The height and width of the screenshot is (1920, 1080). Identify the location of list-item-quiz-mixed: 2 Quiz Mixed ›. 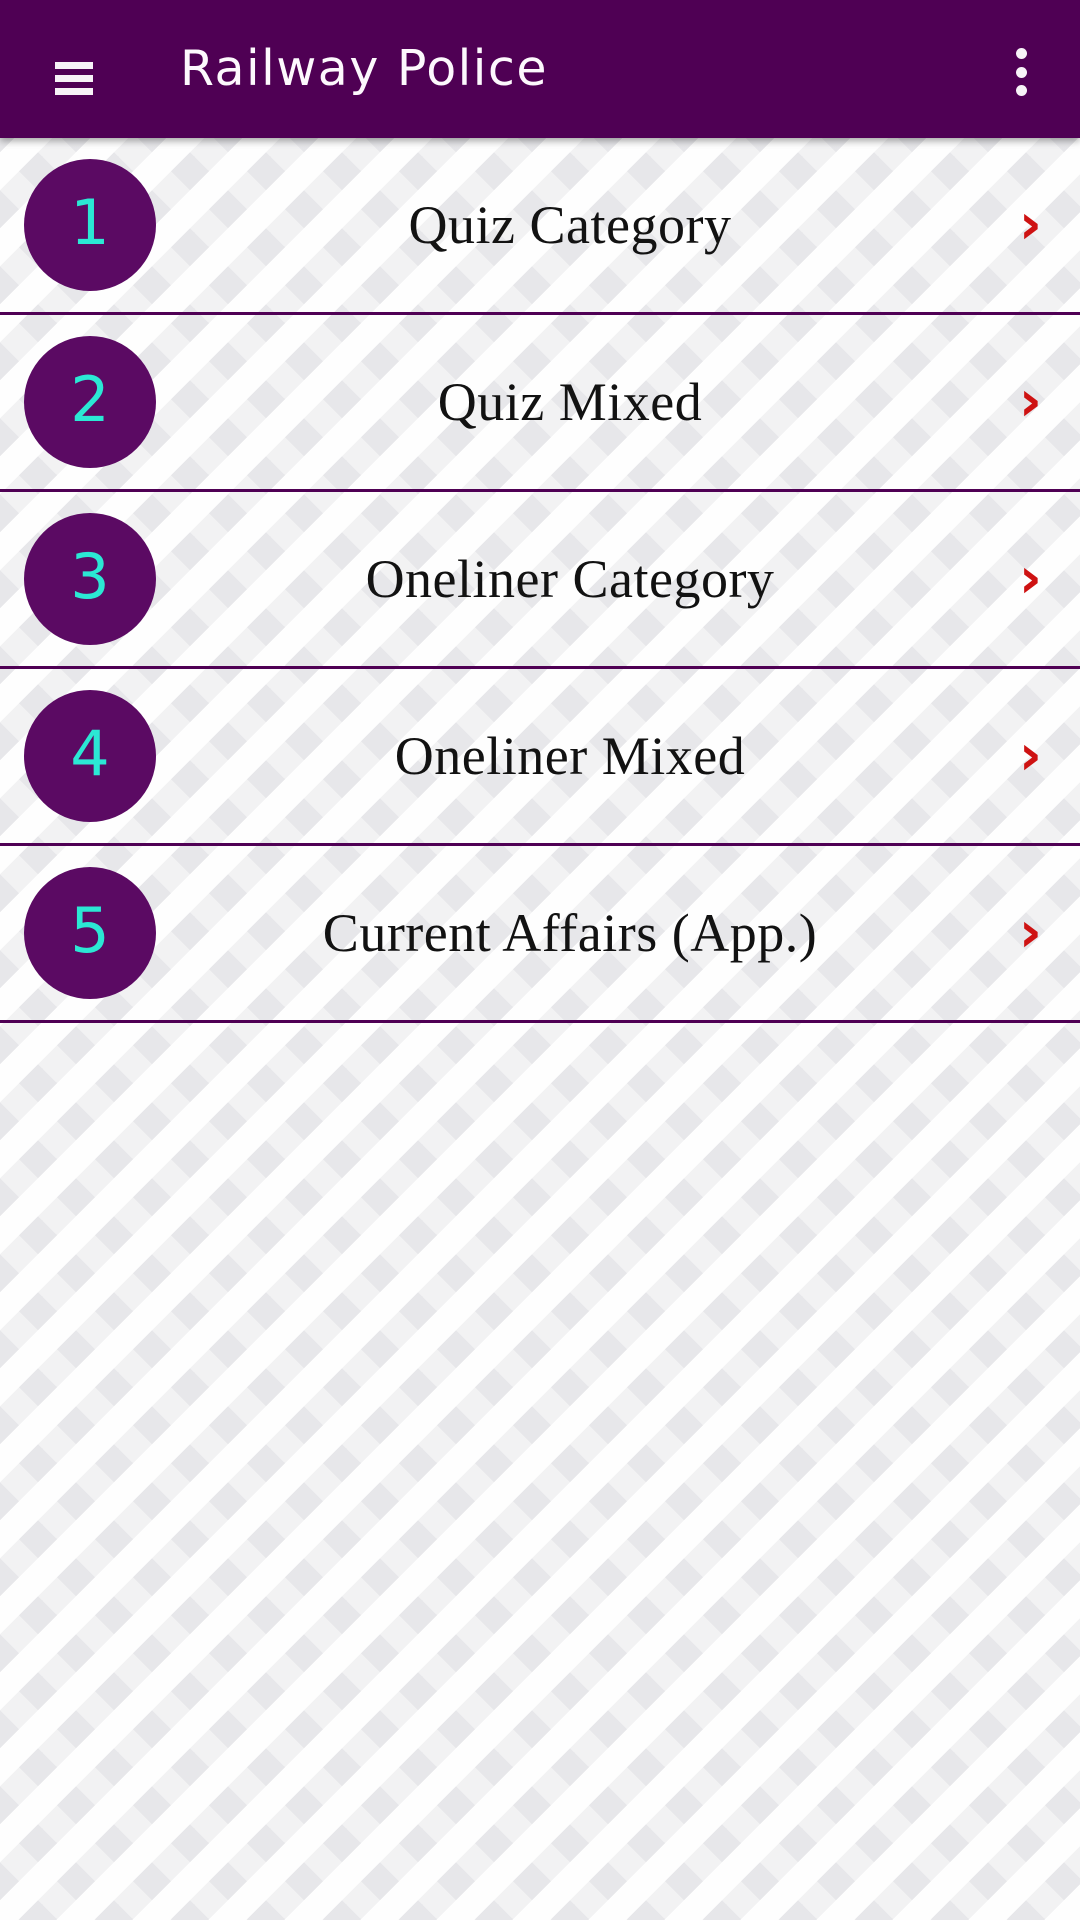
(540, 403).